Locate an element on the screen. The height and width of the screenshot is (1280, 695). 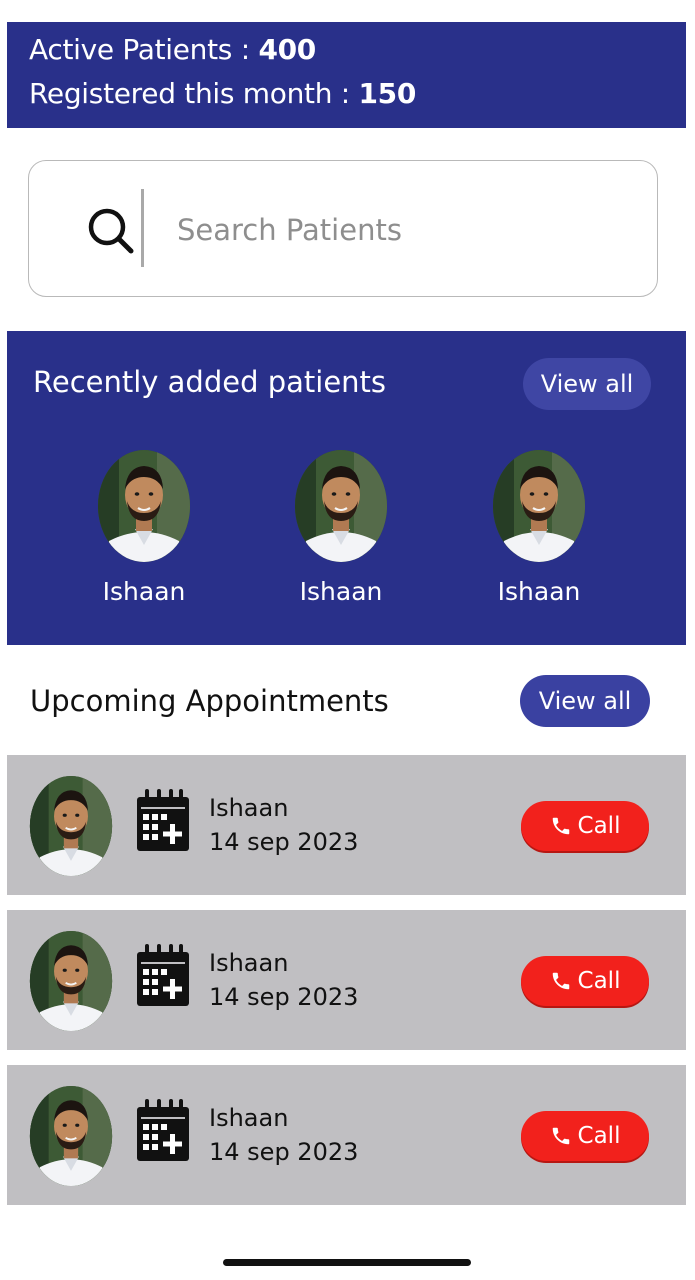
registered-month-row: Registered this month : 150 is located at coordinates (357, 94).